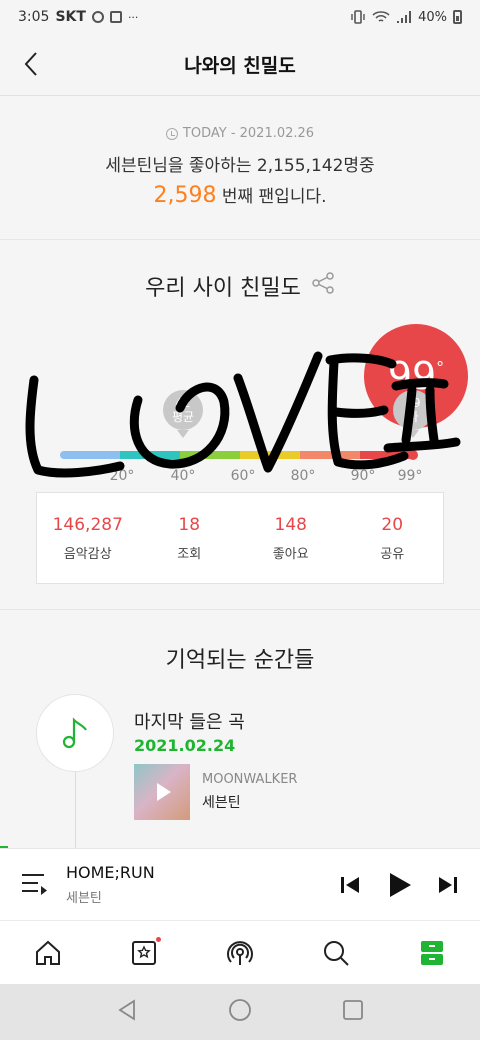 Image resolution: width=480 pixels, height=1040 pixels. I want to click on stats-box: 146,287 음악감상 18 조회 148 좋아요 20 공유, so click(240, 538).